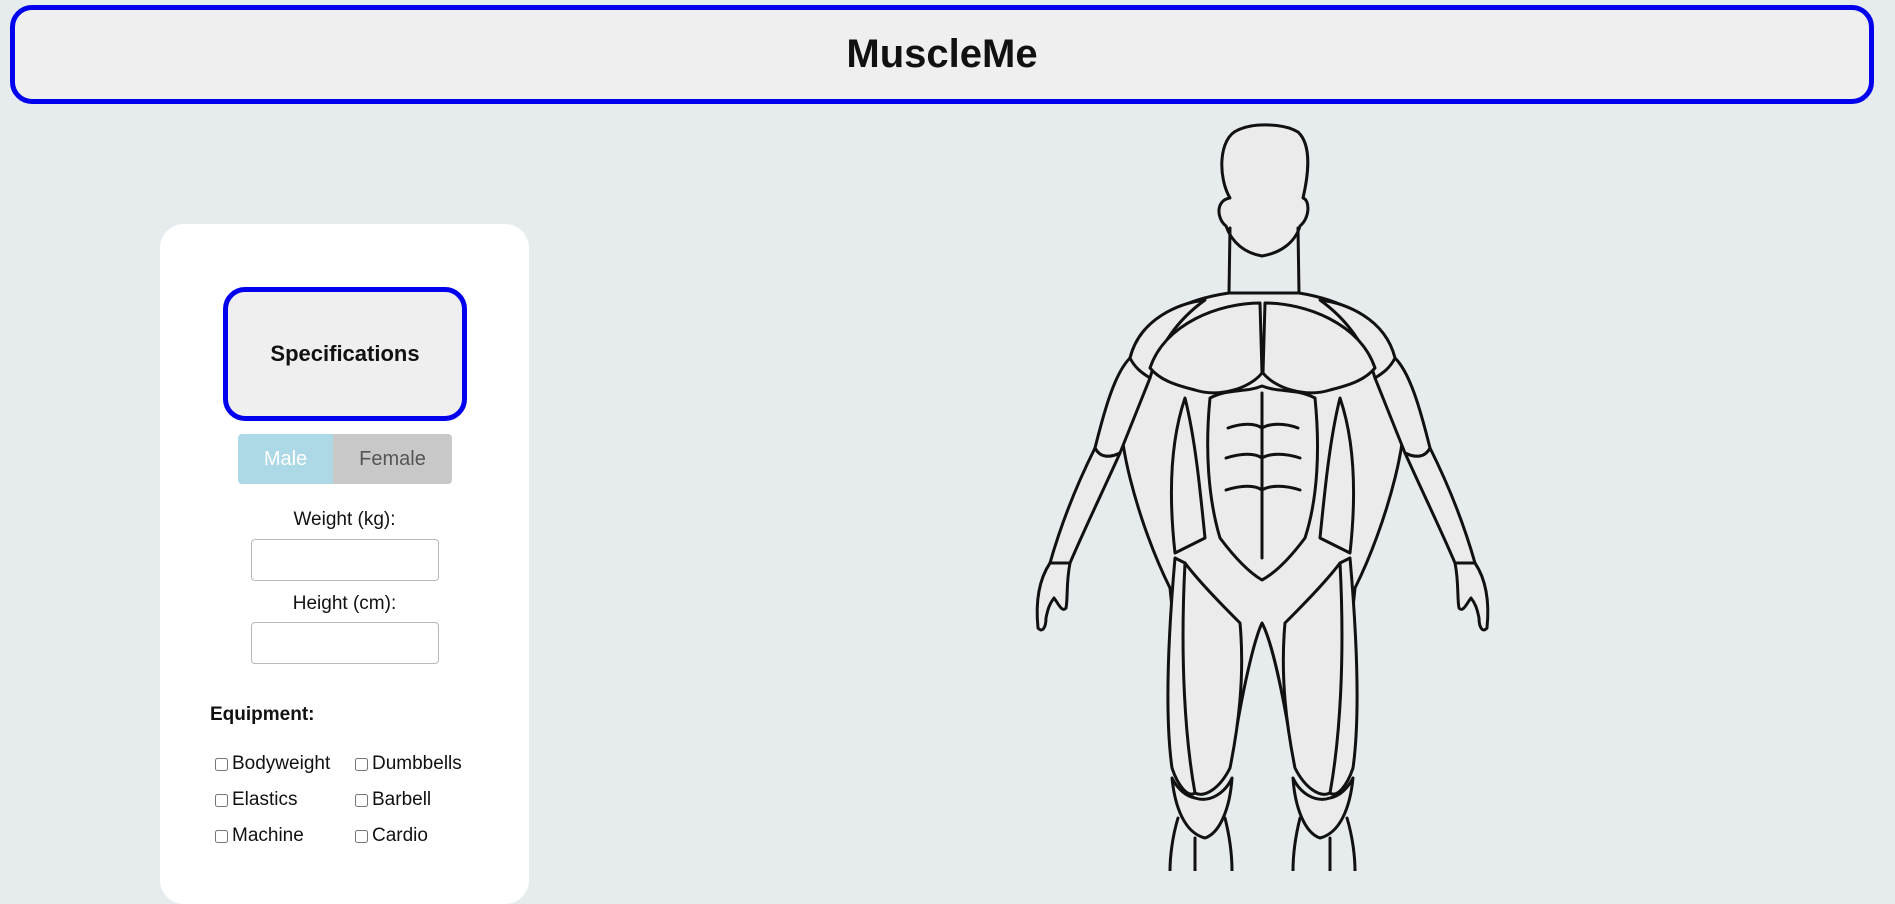 The width and height of the screenshot is (1895, 904). Describe the element at coordinates (345, 354) in the screenshot. I see `specifications-button: Specifications` at that location.